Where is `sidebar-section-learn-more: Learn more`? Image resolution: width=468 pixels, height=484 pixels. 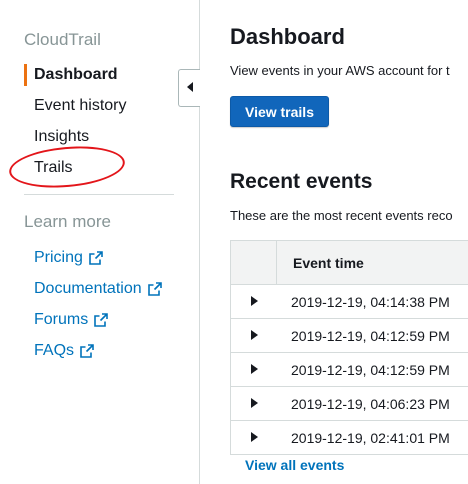 sidebar-section-learn-more: Learn more is located at coordinates (67, 221).